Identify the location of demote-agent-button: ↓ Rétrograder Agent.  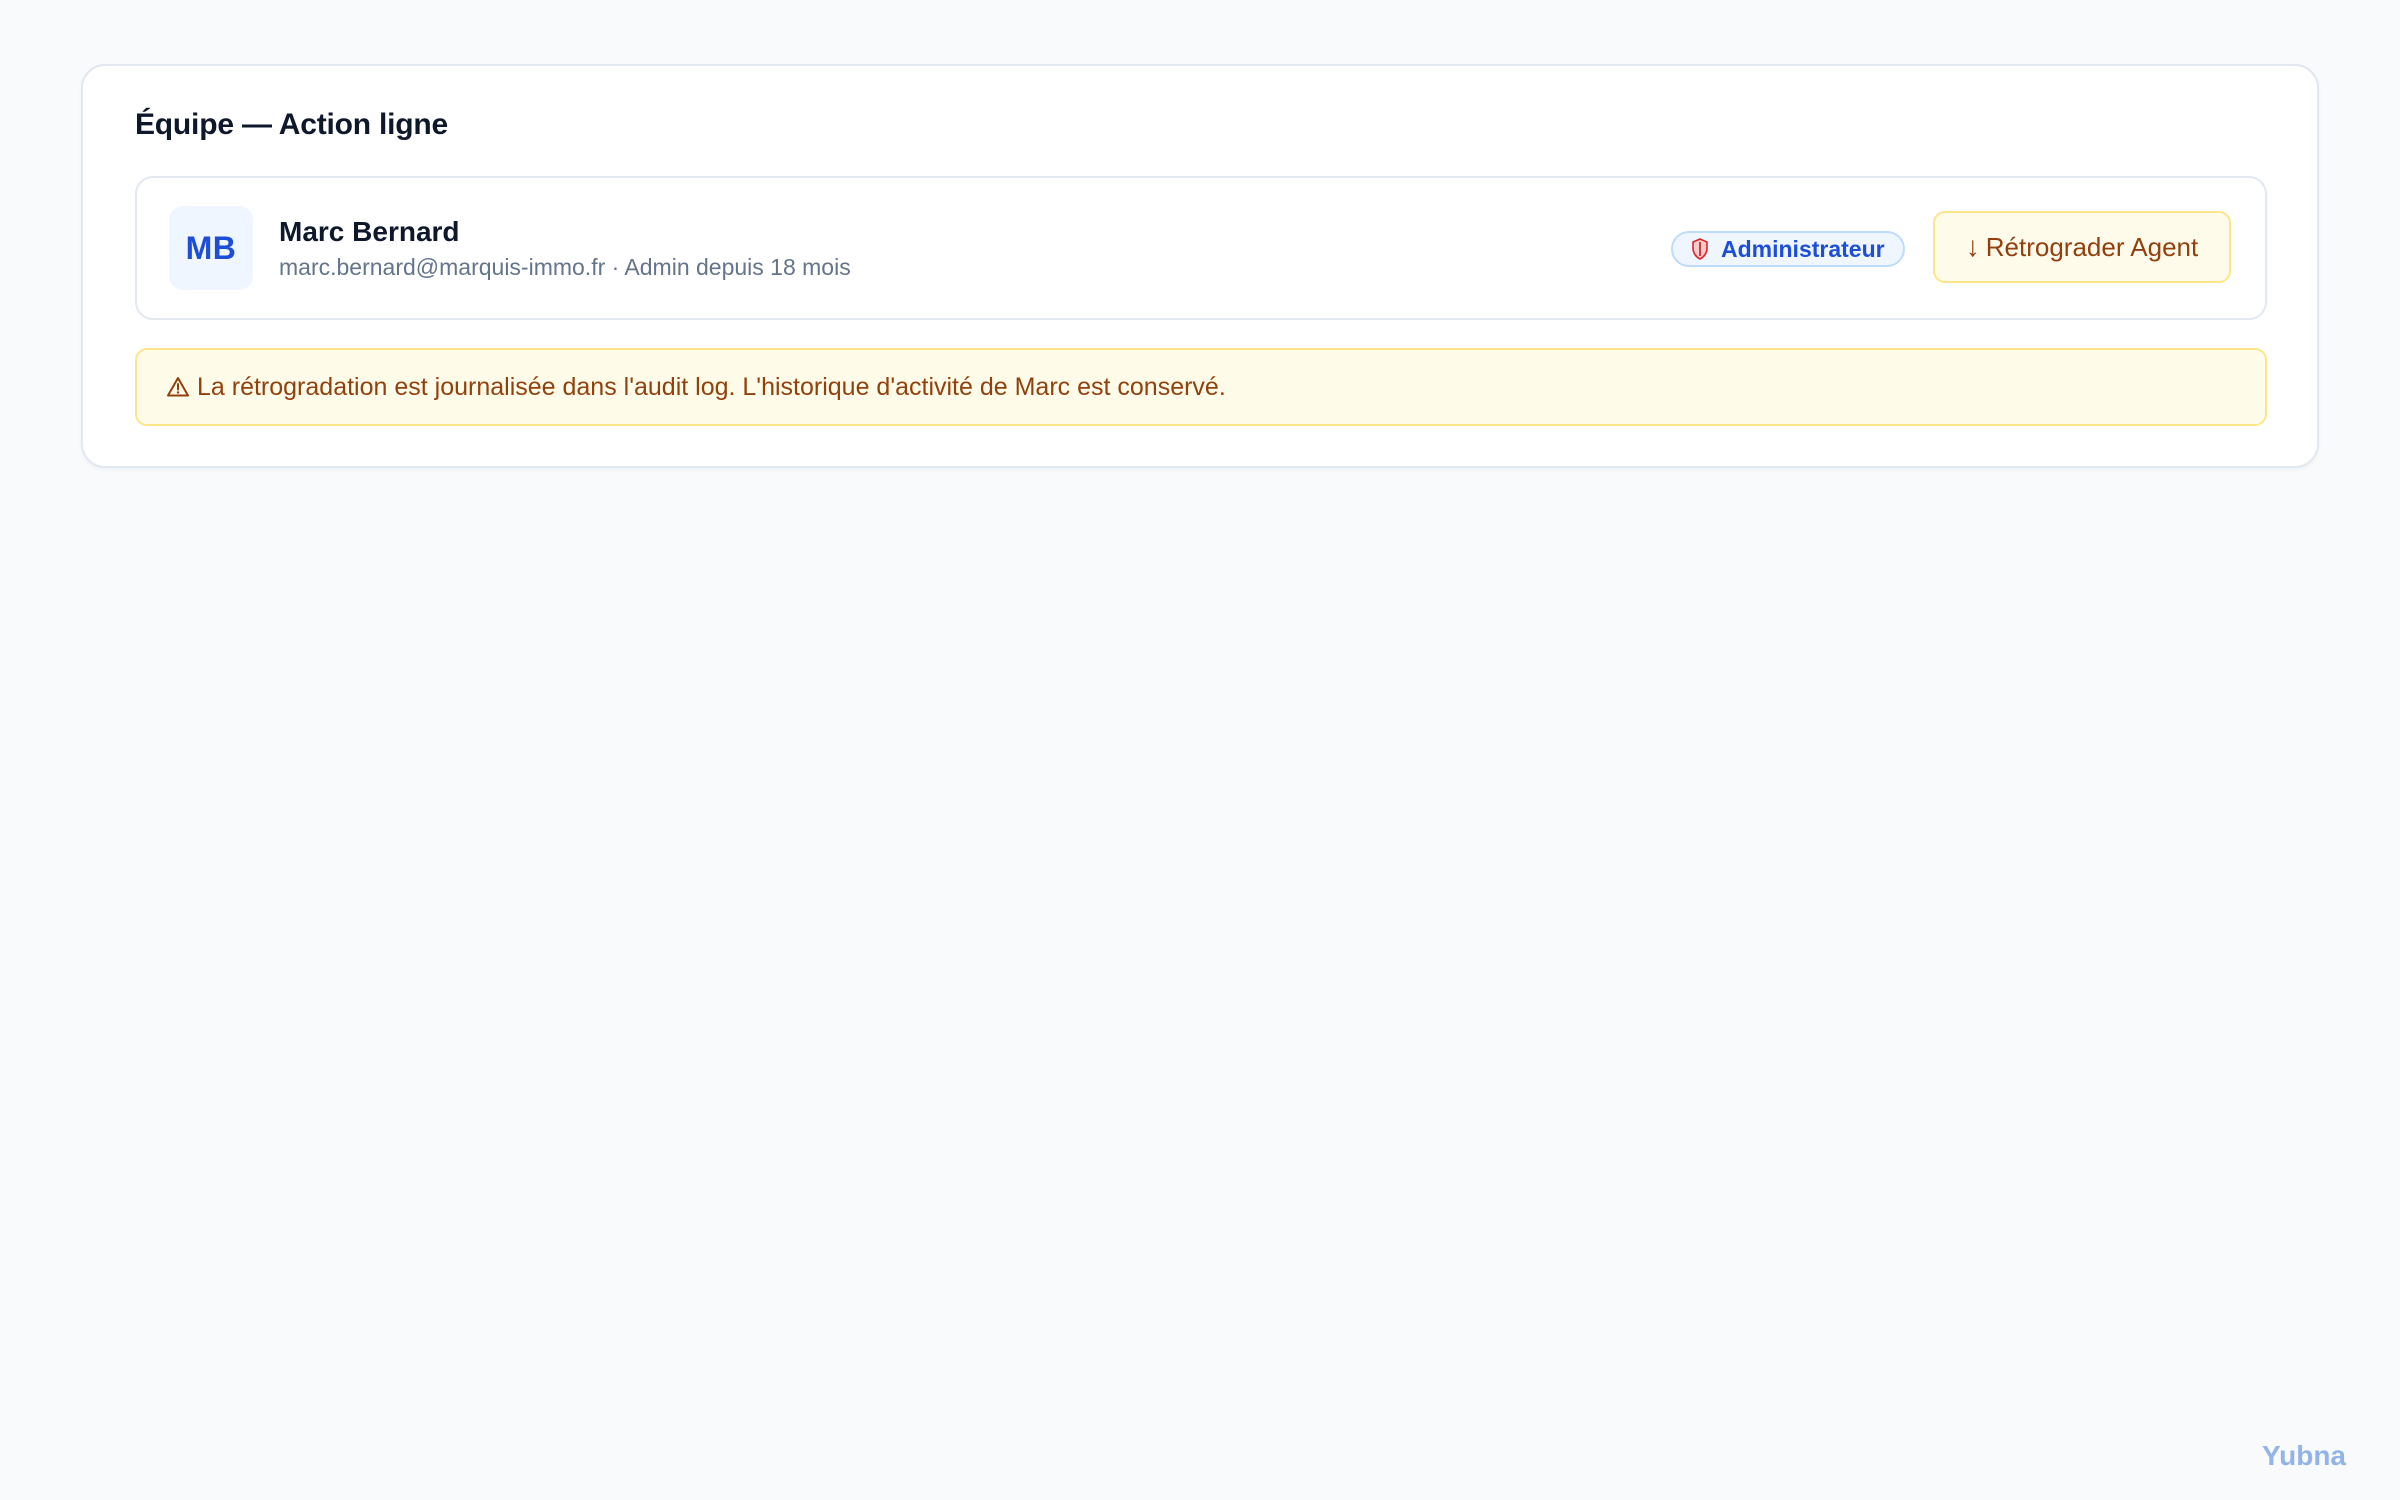
(2082, 247).